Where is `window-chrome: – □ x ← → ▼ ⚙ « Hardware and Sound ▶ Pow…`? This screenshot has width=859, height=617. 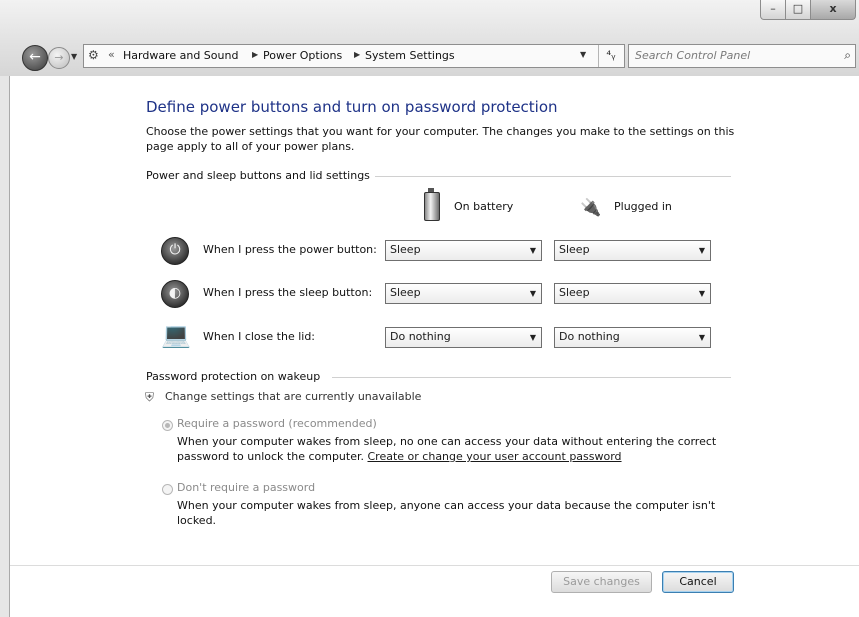
window-chrome: – □ x ← → ▼ ⚙ « Hardware and Sound ▶ Pow… is located at coordinates (429, 38).